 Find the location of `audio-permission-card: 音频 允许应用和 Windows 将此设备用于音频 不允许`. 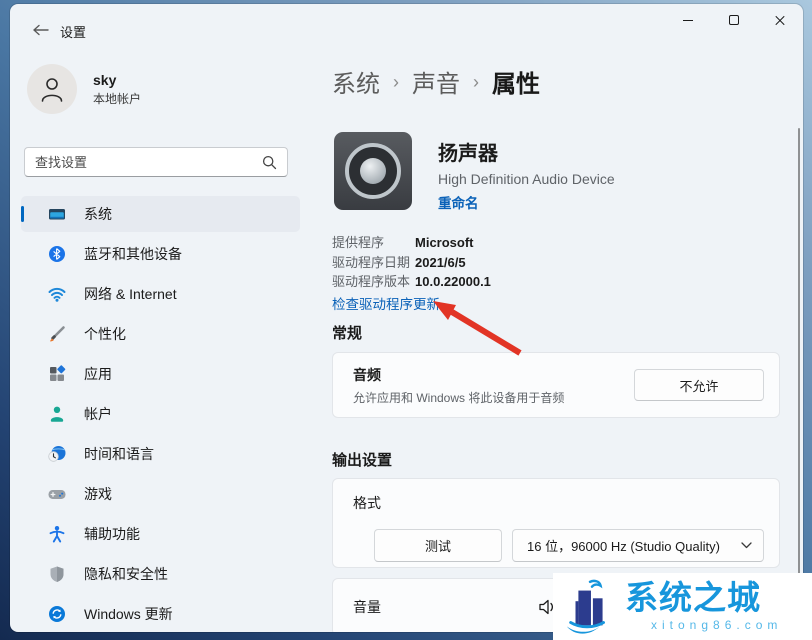

audio-permission-card: 音频 允许应用和 Windows 将此设备用于音频 不允许 is located at coordinates (556, 385).